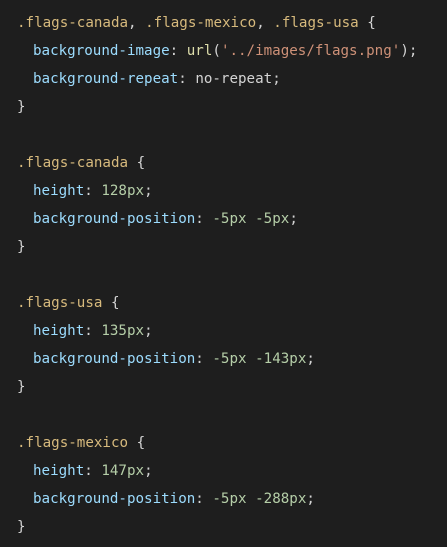 This screenshot has width=447, height=547. I want to click on number-value: -143, so click(272, 359).